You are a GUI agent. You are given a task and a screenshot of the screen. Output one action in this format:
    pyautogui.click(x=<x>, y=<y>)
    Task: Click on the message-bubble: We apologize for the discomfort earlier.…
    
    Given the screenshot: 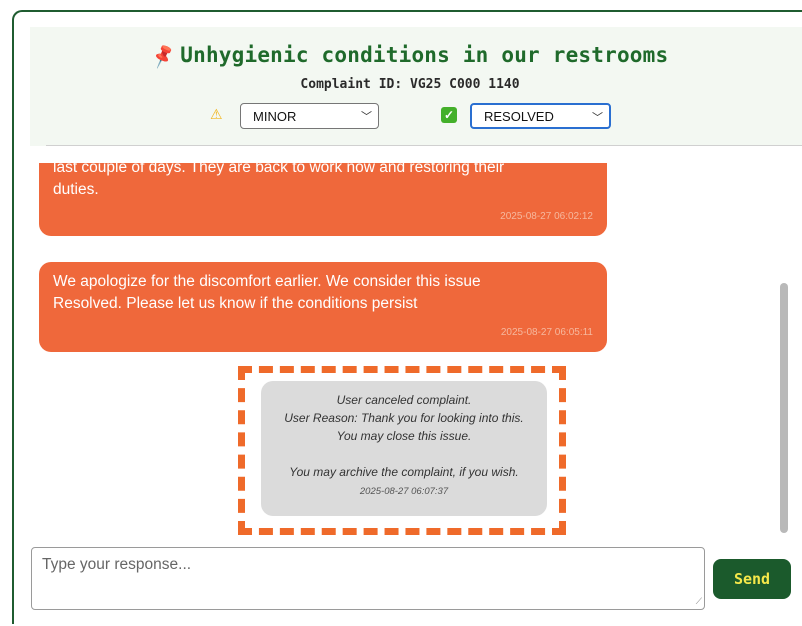 What is the action you would take?
    pyautogui.click(x=323, y=307)
    